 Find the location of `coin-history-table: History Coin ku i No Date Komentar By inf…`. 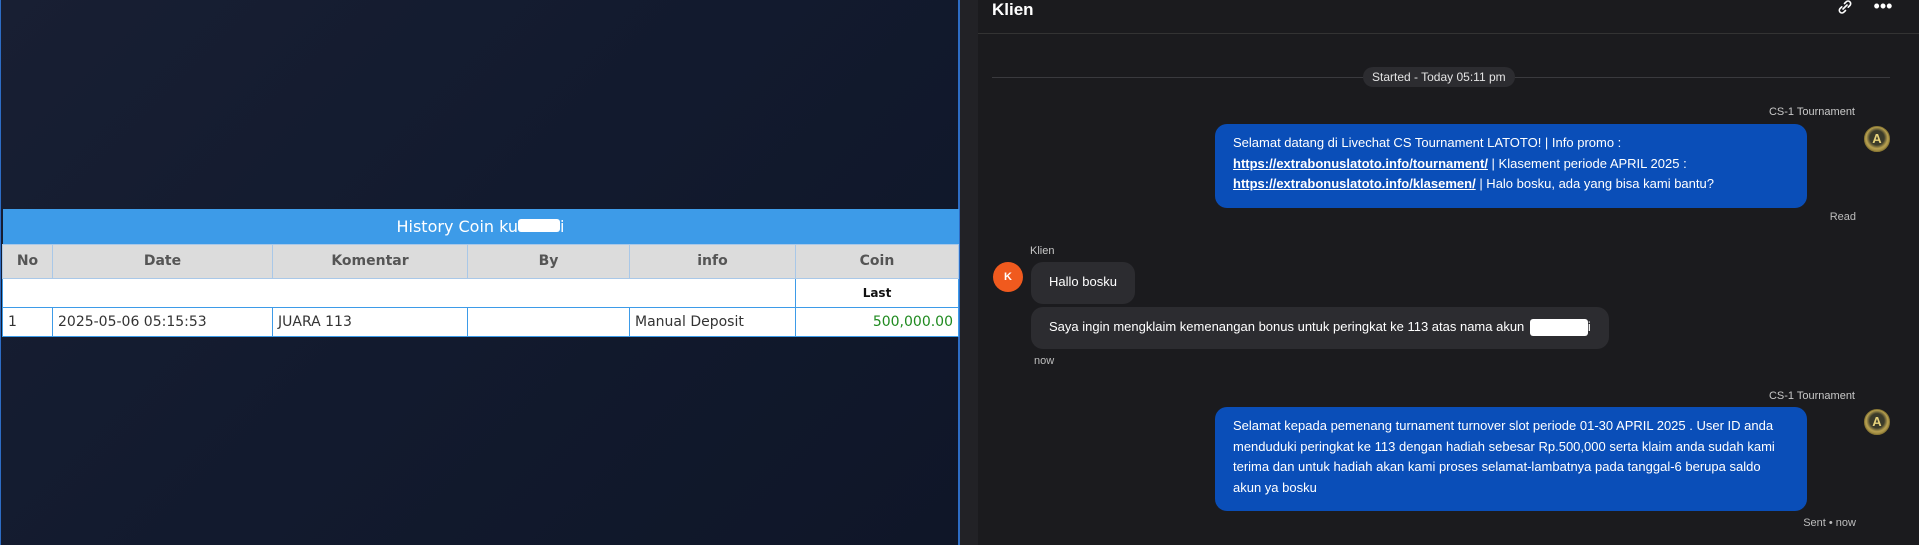

coin-history-table: History Coin ku i No Date Komentar By inf… is located at coordinates (480, 273).